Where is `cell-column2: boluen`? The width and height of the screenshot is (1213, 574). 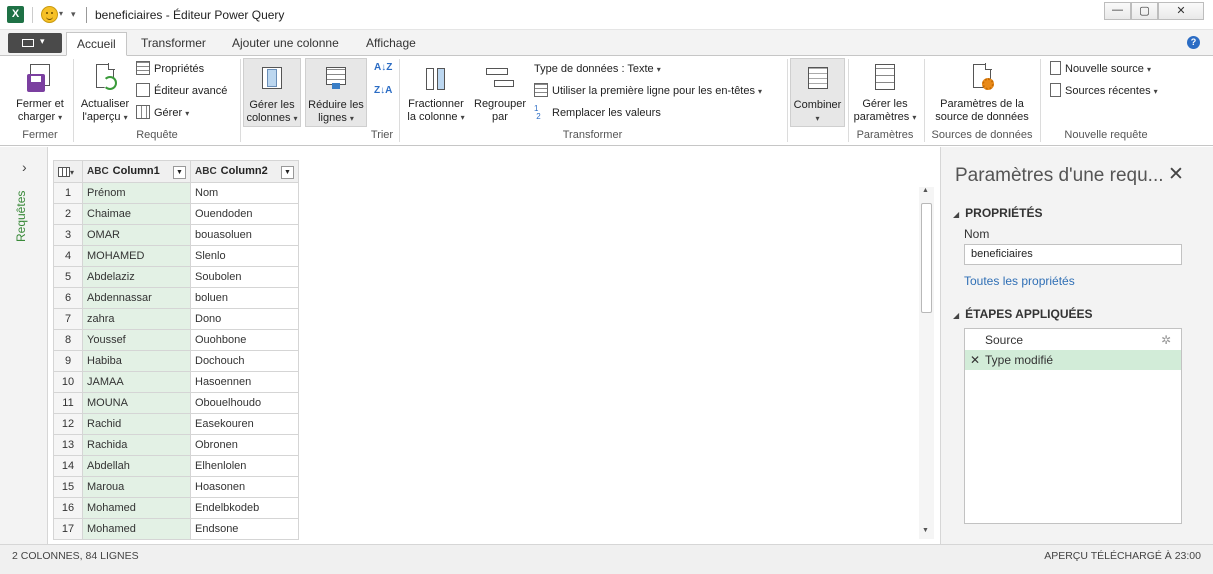
cell-column2: boluen is located at coordinates (244, 298).